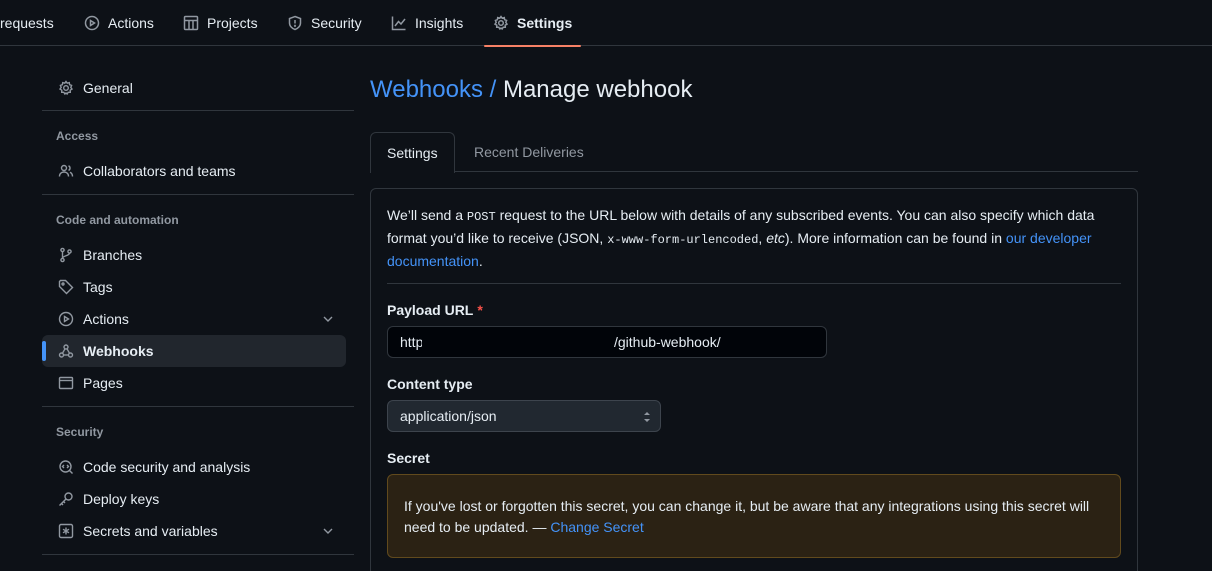 The width and height of the screenshot is (1212, 571). What do you see at coordinates (545, 23) in the screenshot?
I see `tab-label: Settings` at bounding box center [545, 23].